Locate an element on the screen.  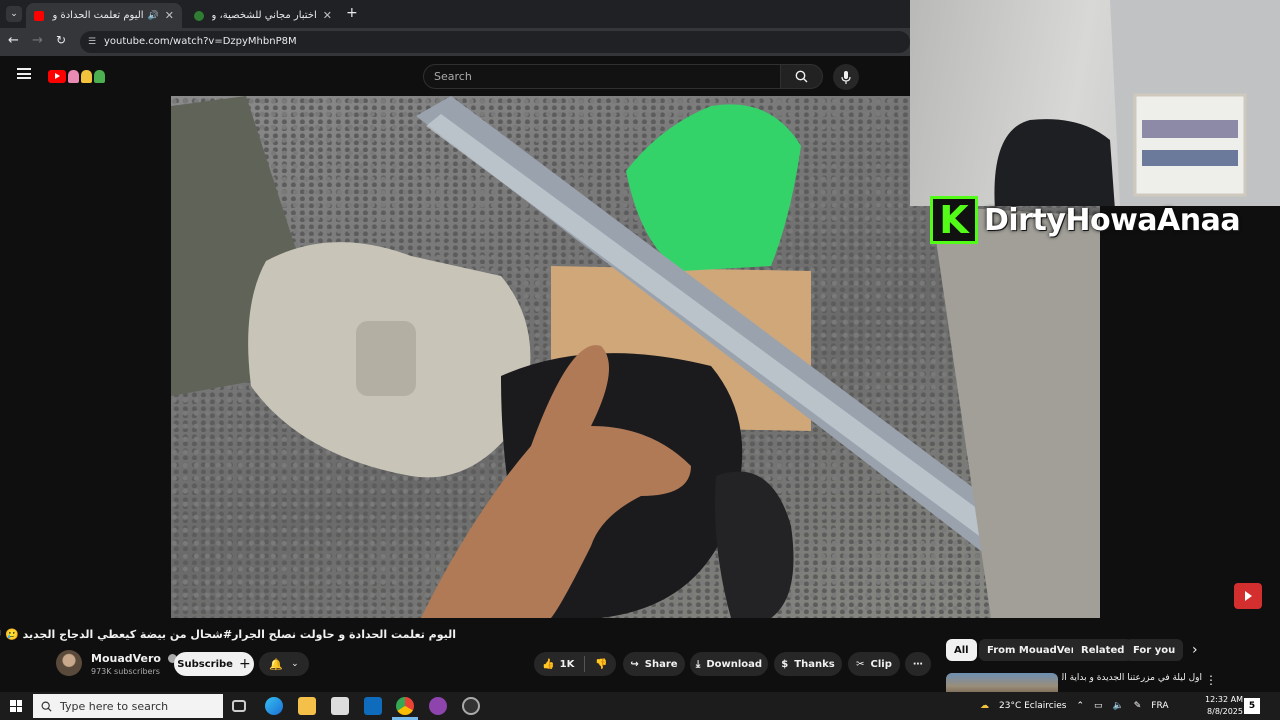
new-tab-button: + is located at coordinates (352, 13).